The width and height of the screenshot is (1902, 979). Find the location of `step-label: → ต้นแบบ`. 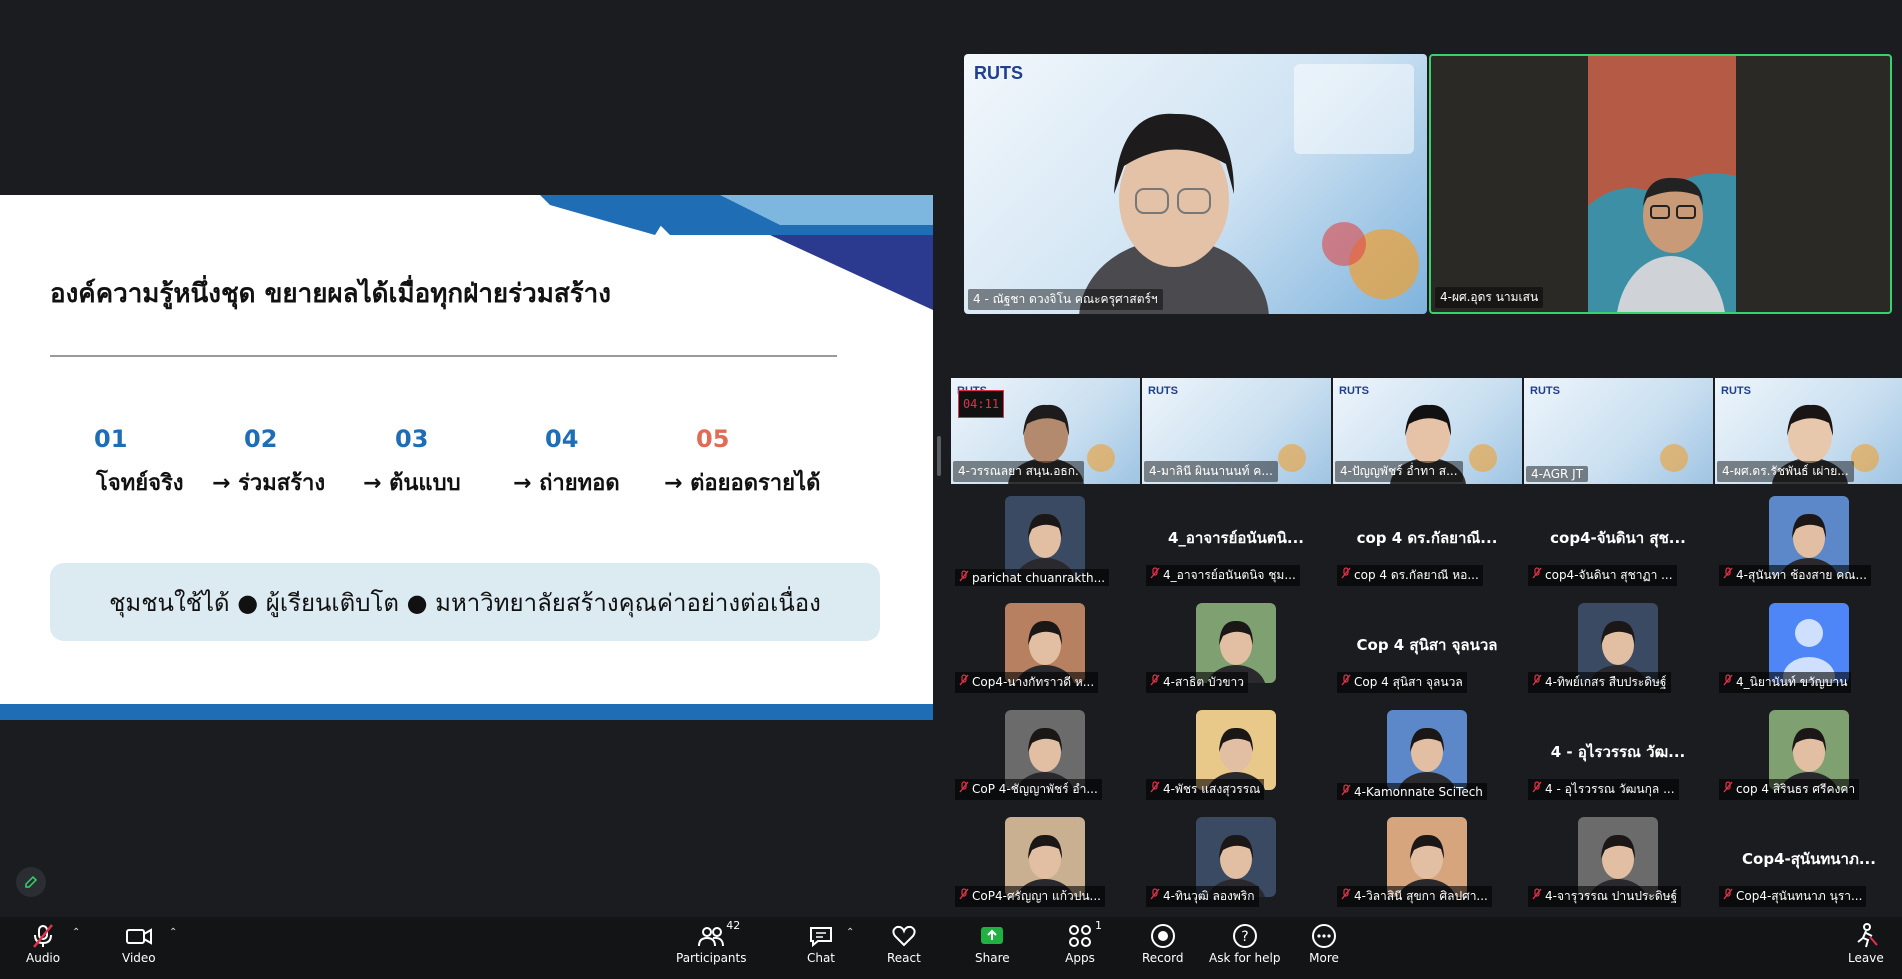

step-label: → ต้นแบบ is located at coordinates (412, 483).